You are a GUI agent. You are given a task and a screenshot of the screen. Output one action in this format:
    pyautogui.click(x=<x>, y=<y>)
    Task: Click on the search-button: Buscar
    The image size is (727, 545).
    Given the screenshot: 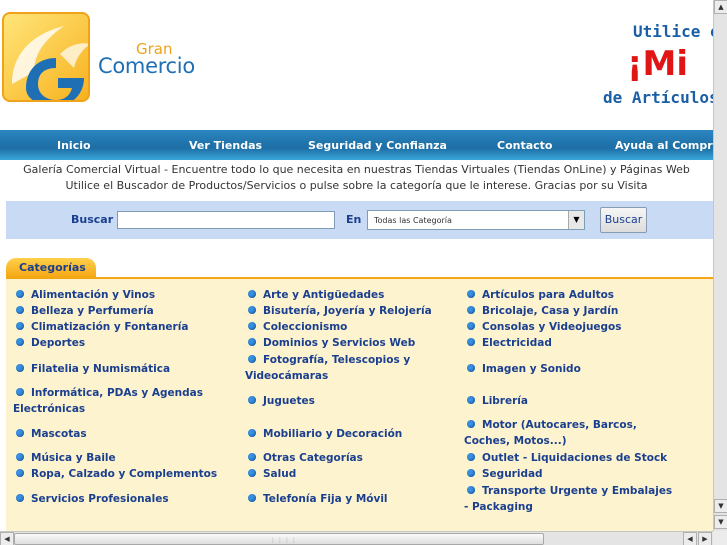 What is the action you would take?
    pyautogui.click(x=623, y=220)
    